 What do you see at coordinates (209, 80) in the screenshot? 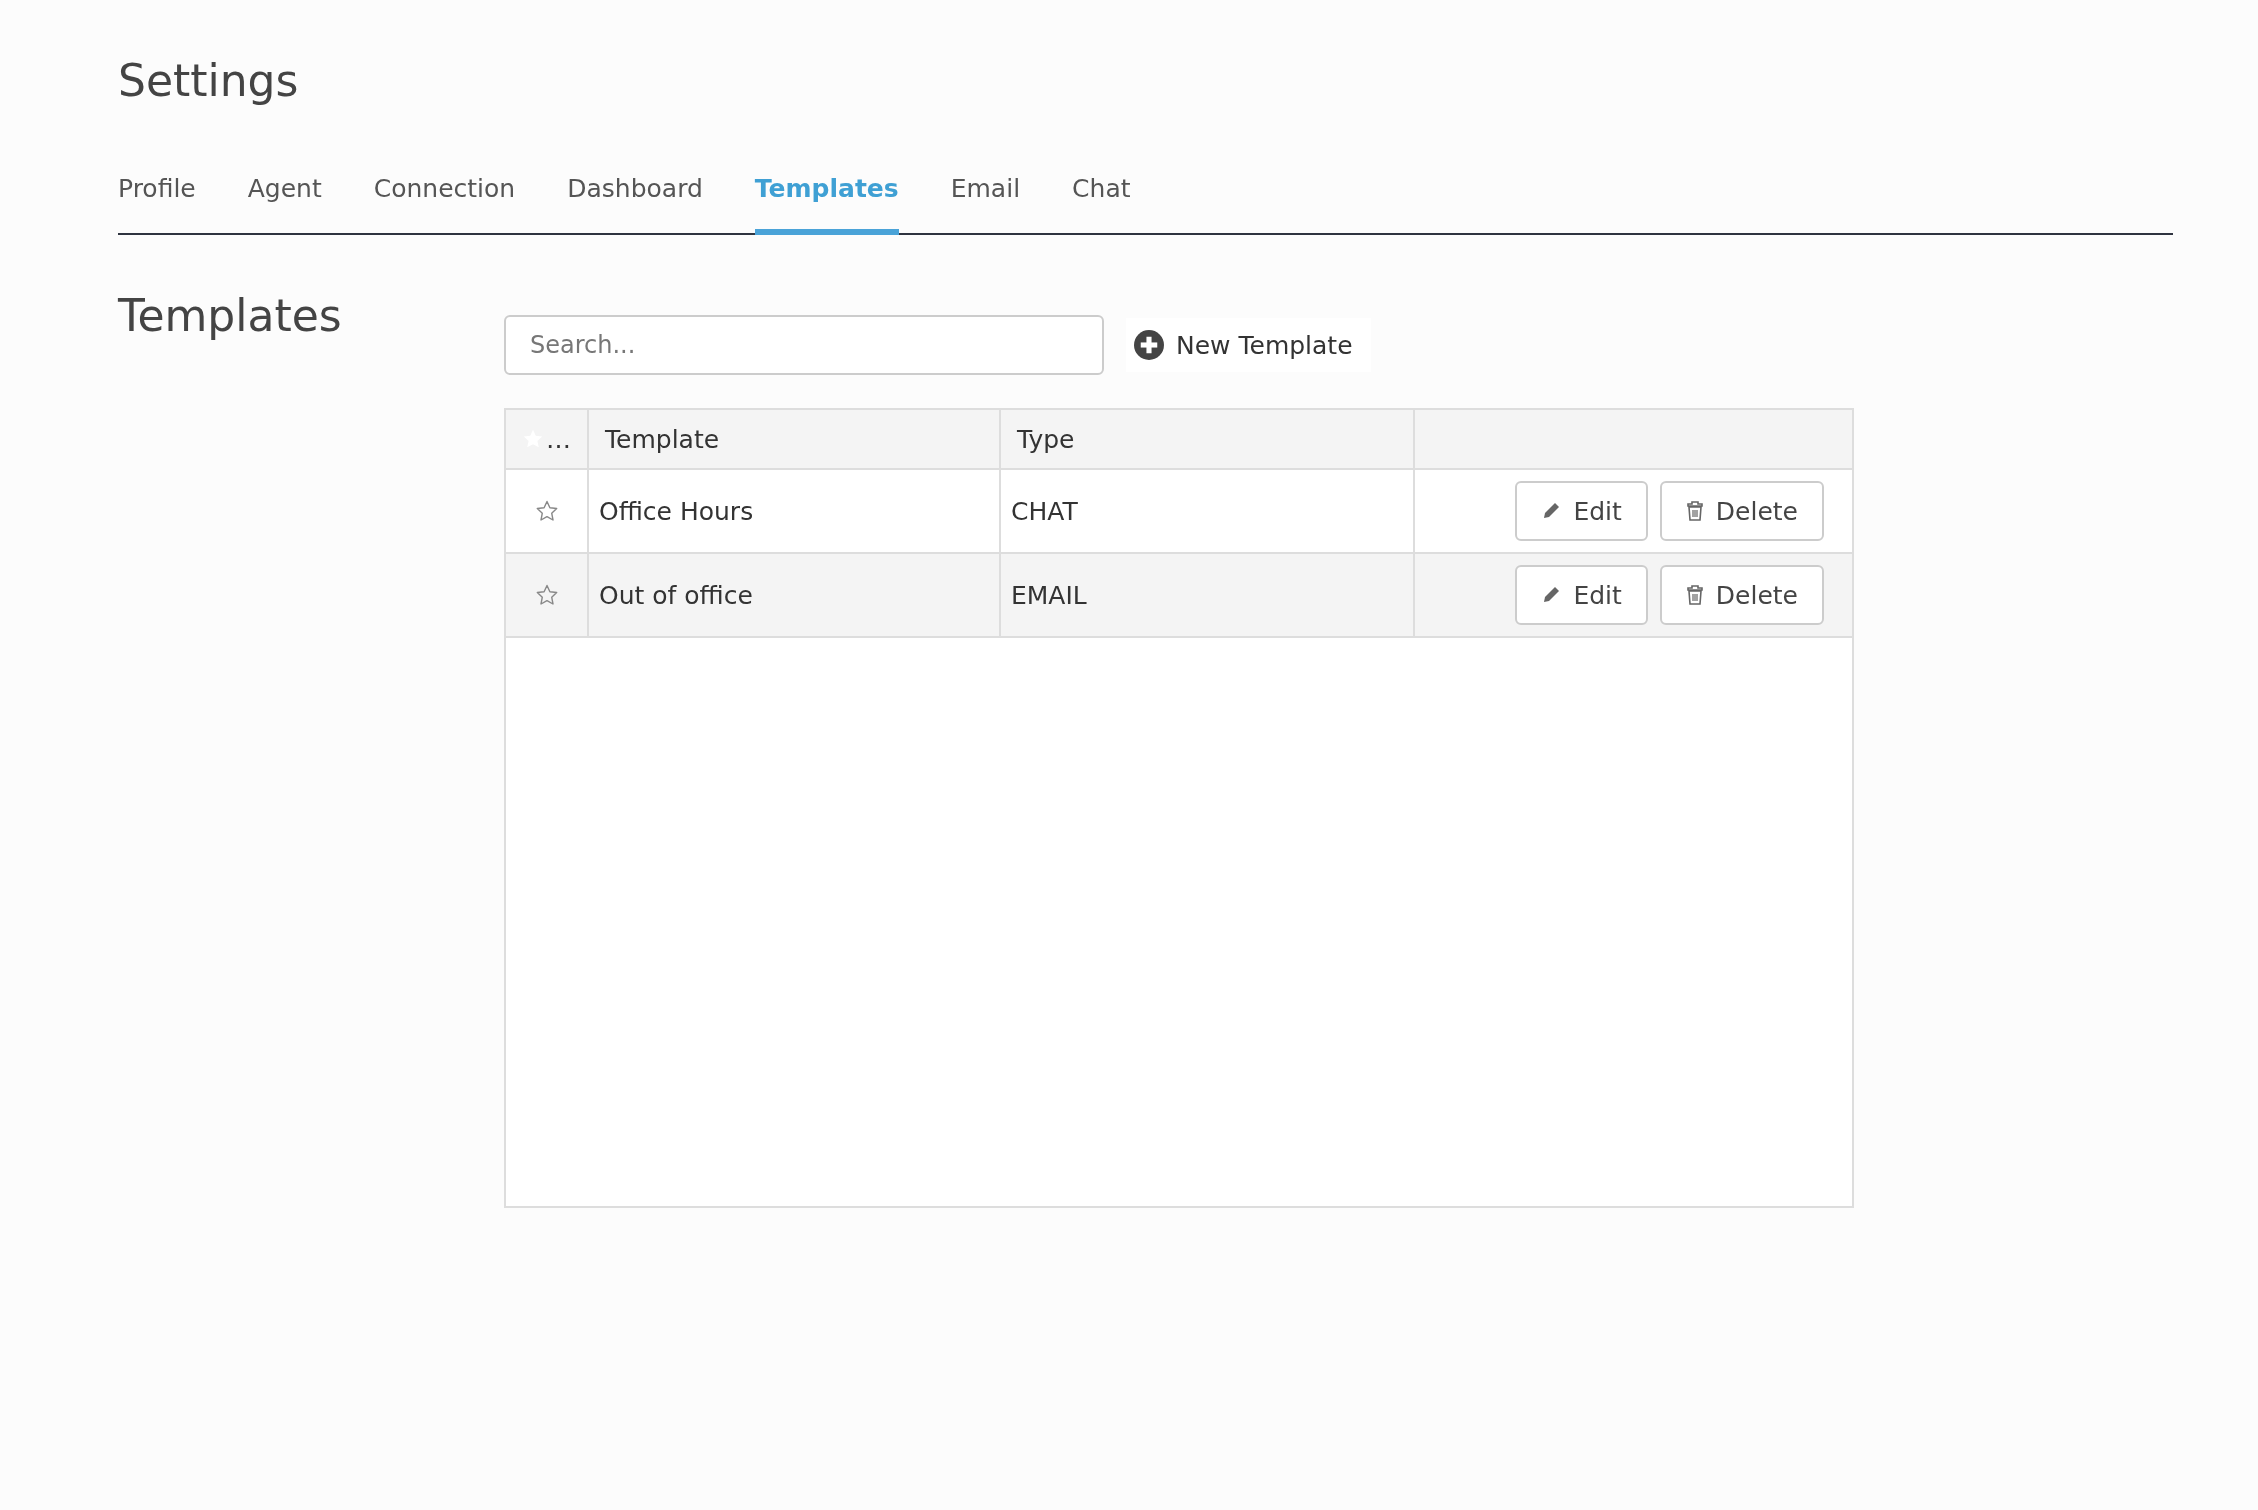
I see `page-title: Settings` at bounding box center [209, 80].